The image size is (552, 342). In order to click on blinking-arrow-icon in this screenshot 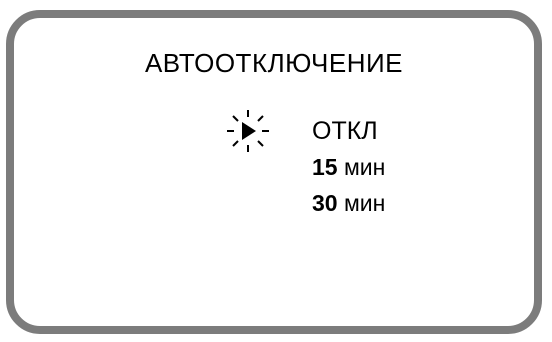, I will do `click(248, 131)`.